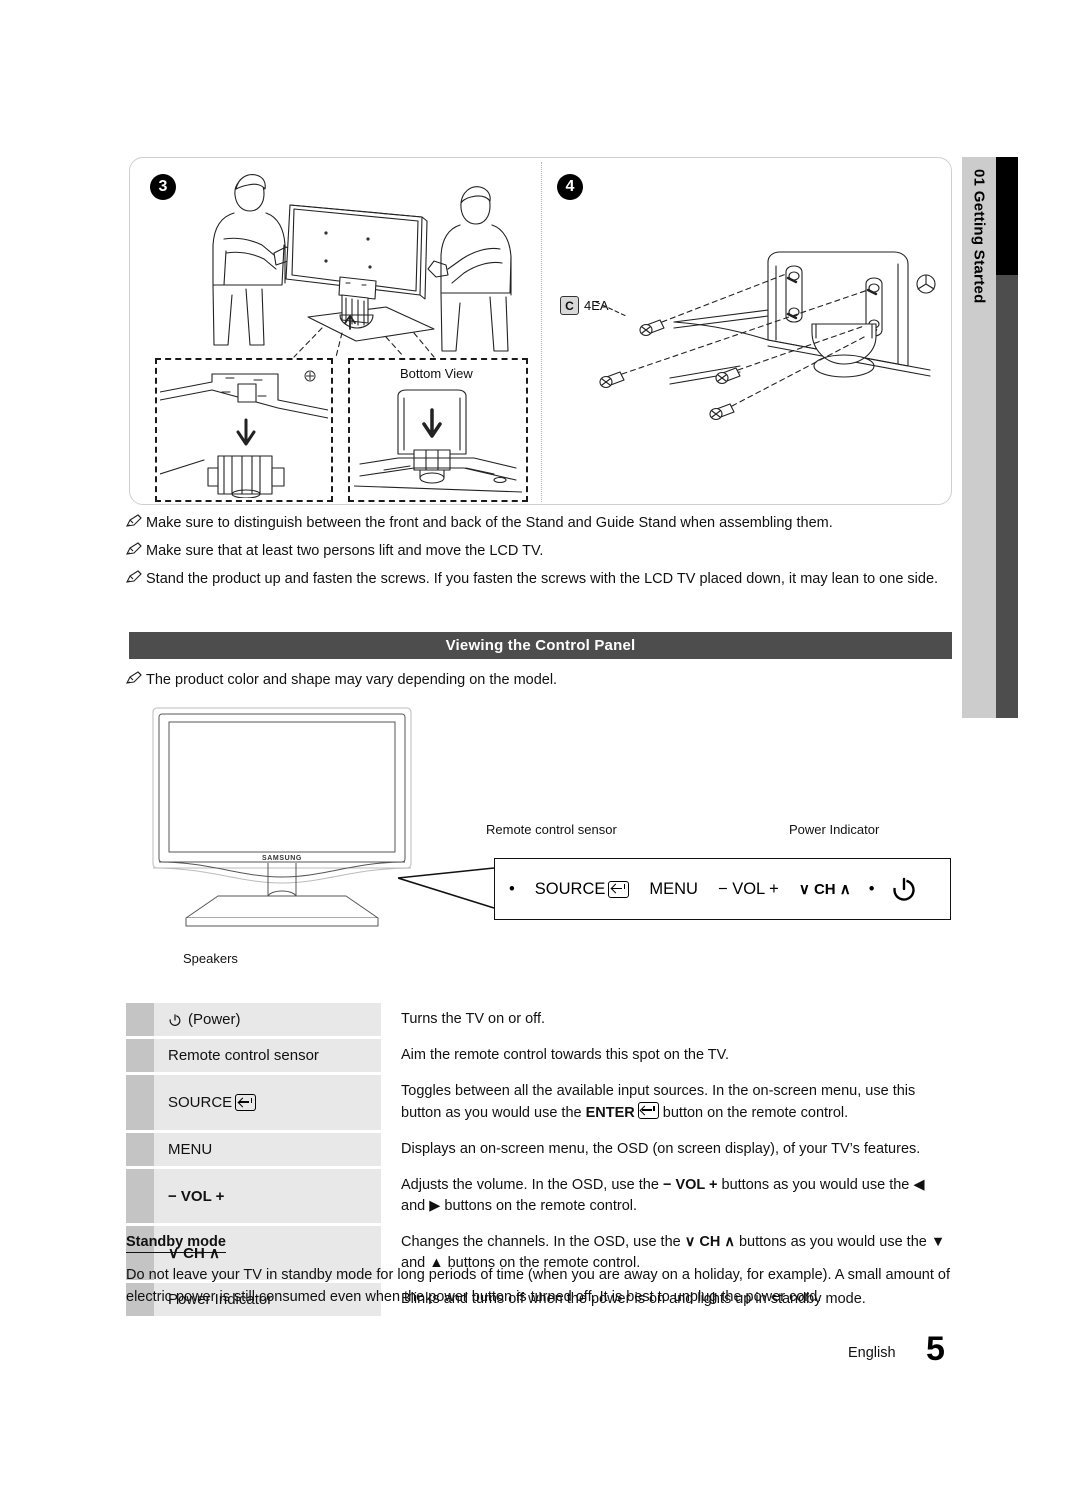 This screenshot has width=1080, height=1494. Describe the element at coordinates (176, 1243) in the screenshot. I see `standby-mode-heading: Standby mode` at that location.